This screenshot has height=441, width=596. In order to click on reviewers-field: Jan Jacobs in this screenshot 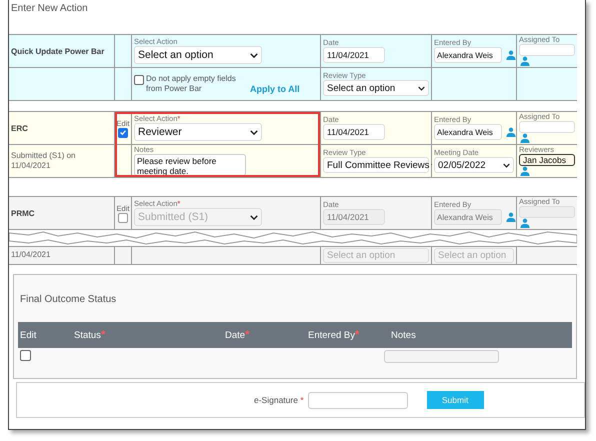, I will do `click(547, 160)`.